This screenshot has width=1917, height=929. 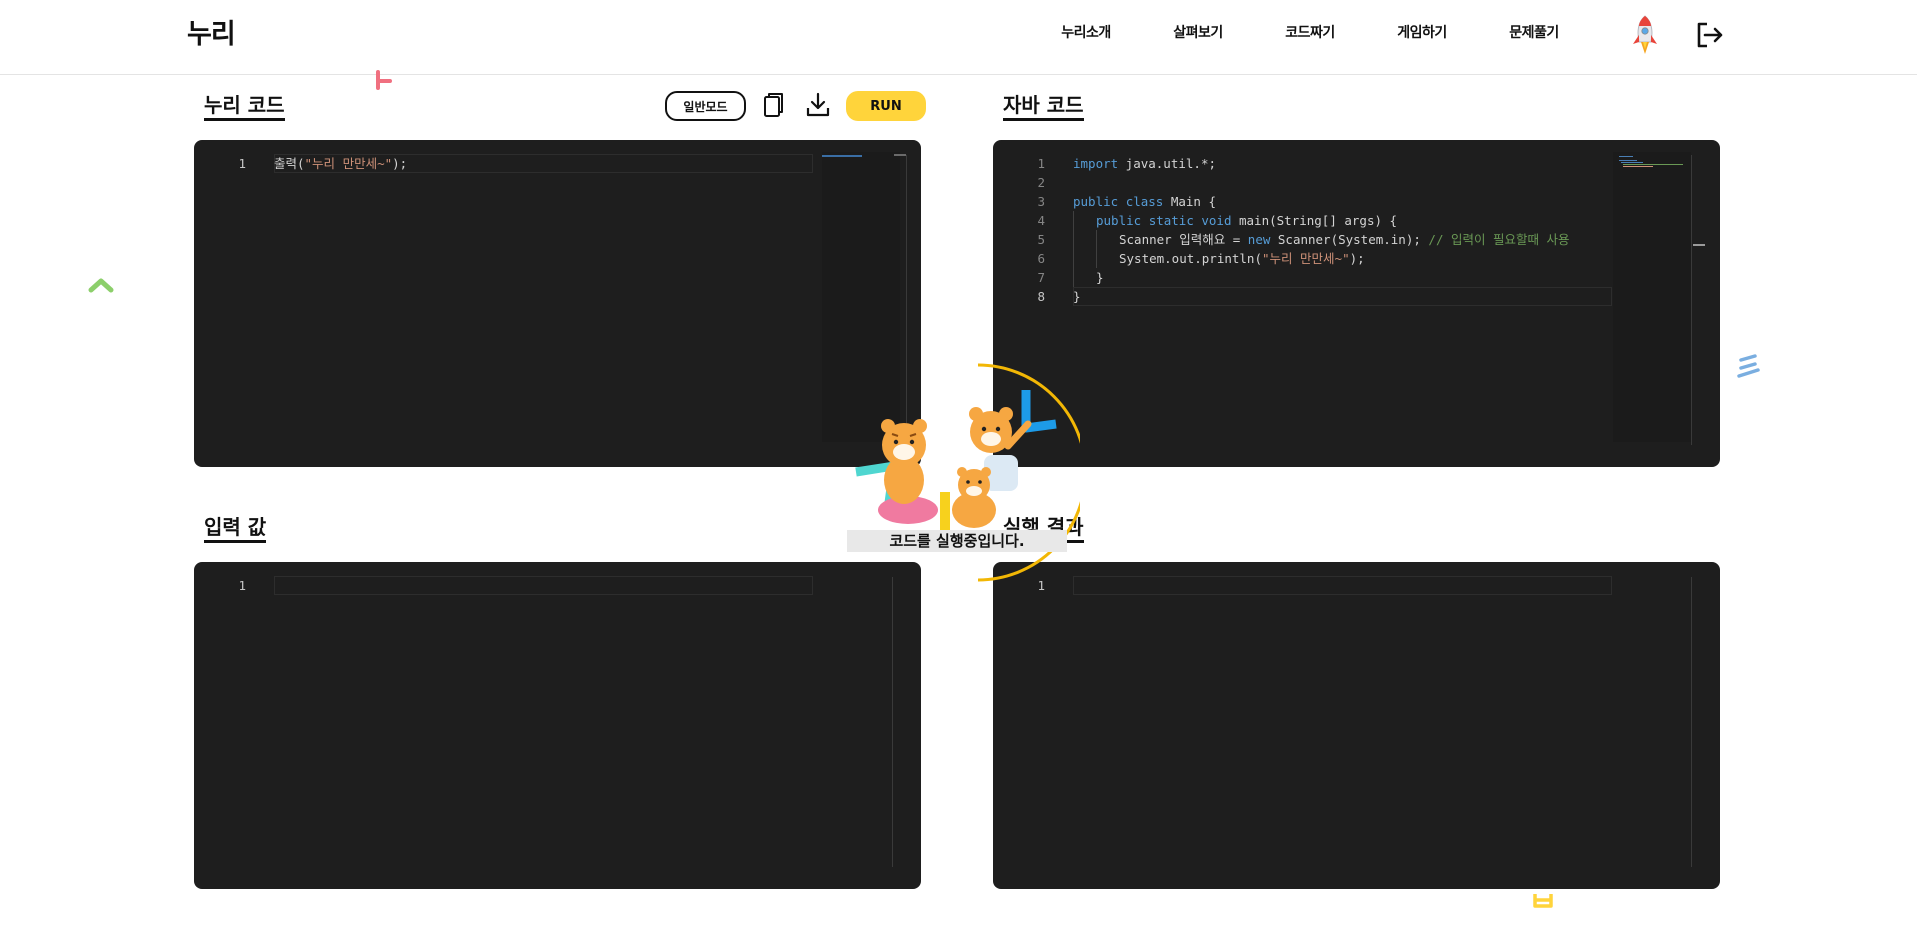 I want to click on line-number: 3, so click(x=1041, y=201).